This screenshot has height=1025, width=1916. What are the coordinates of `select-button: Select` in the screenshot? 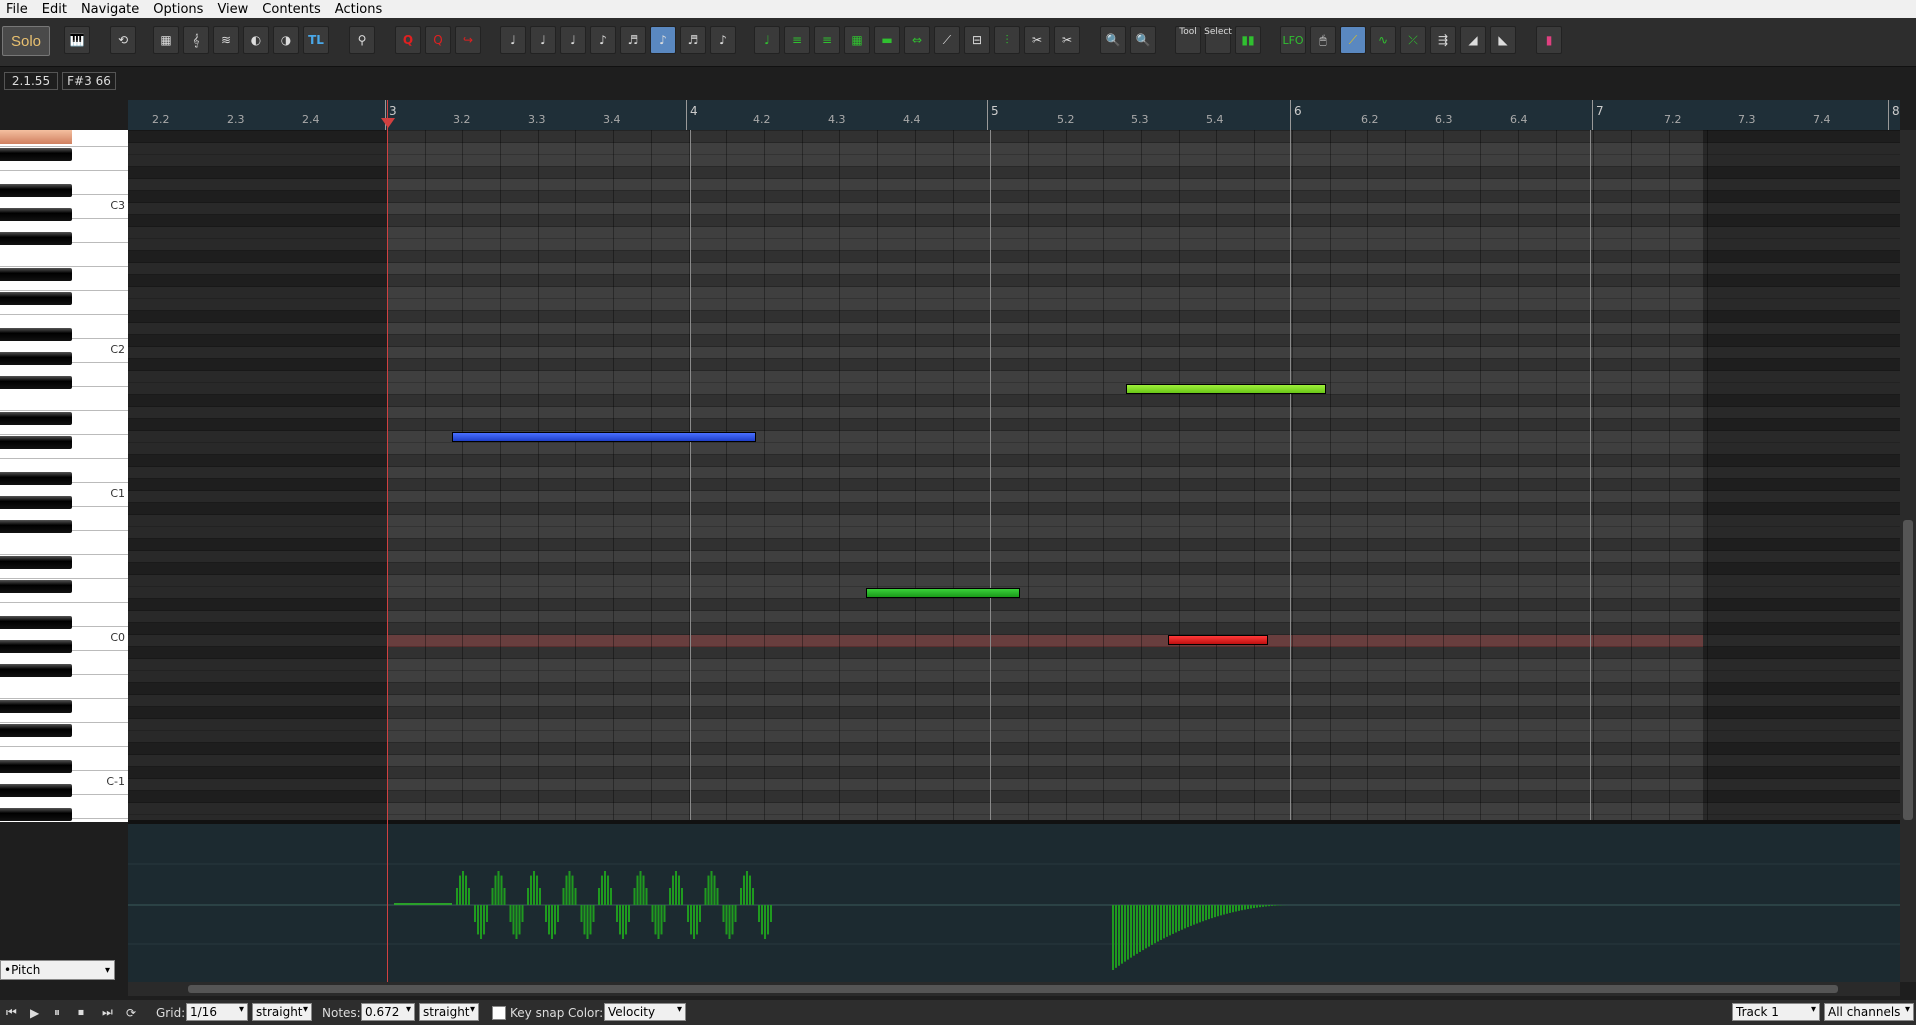 It's located at (1218, 40).